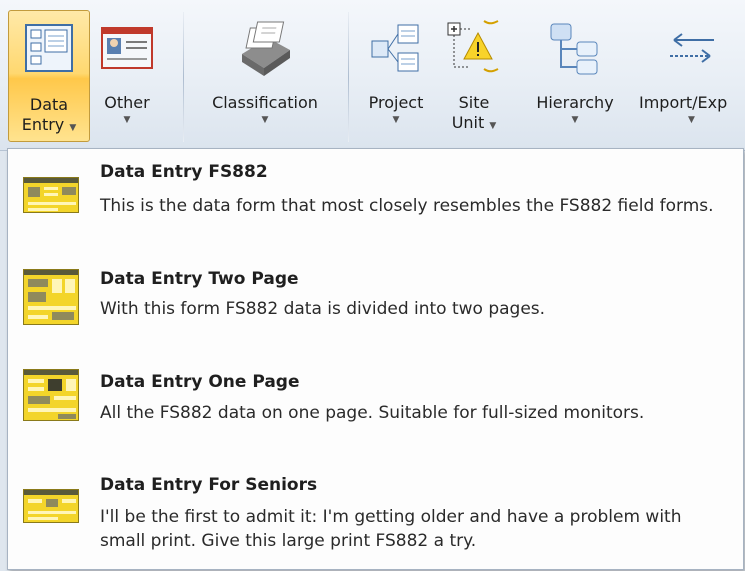 The image size is (745, 571). What do you see at coordinates (683, 102) in the screenshot?
I see `import-export-label: Import/Exp` at bounding box center [683, 102].